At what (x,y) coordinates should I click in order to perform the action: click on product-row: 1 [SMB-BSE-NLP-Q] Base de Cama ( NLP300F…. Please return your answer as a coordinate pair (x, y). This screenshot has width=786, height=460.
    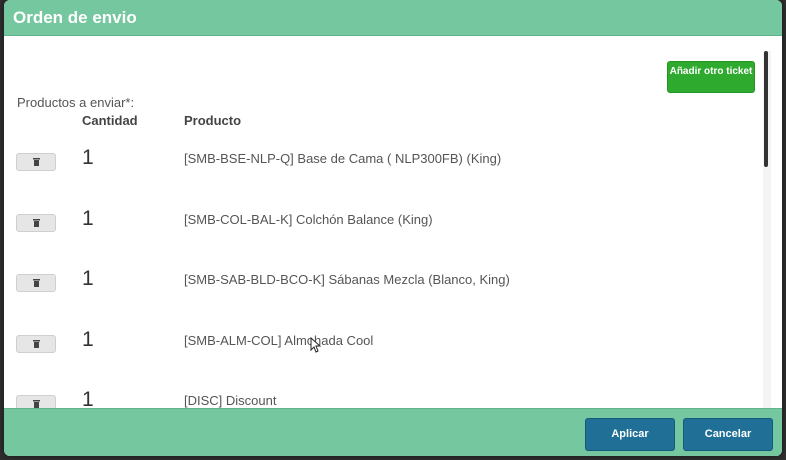
    Looking at the image, I should click on (384, 167).